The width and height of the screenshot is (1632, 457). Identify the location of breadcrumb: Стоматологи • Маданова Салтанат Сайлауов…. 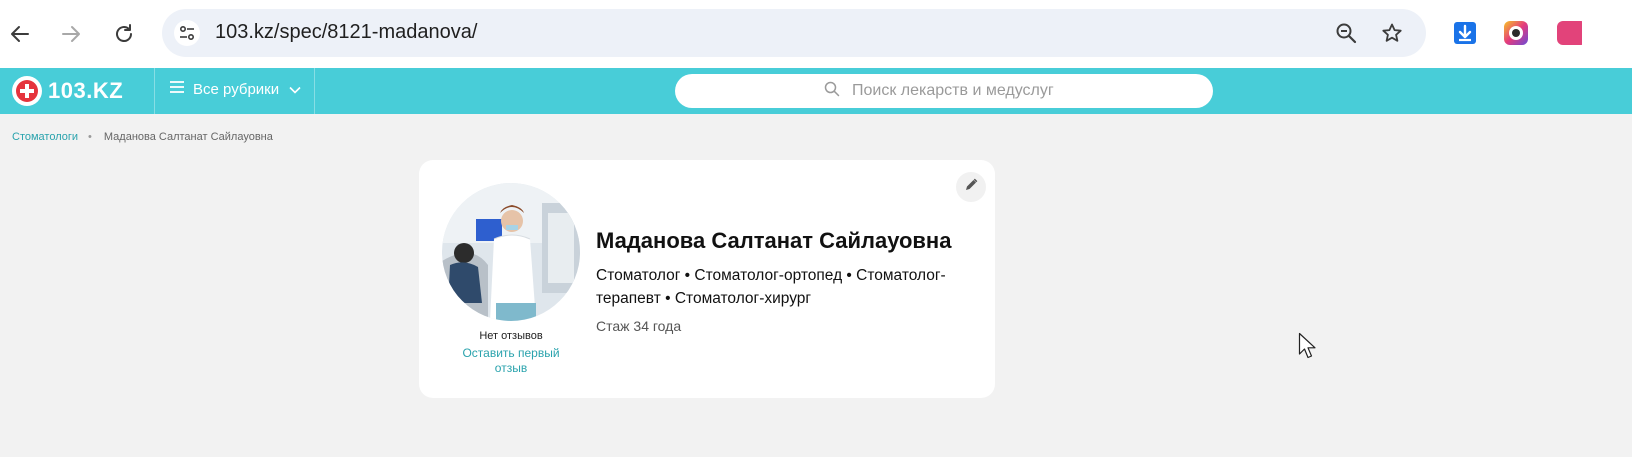
(142, 137).